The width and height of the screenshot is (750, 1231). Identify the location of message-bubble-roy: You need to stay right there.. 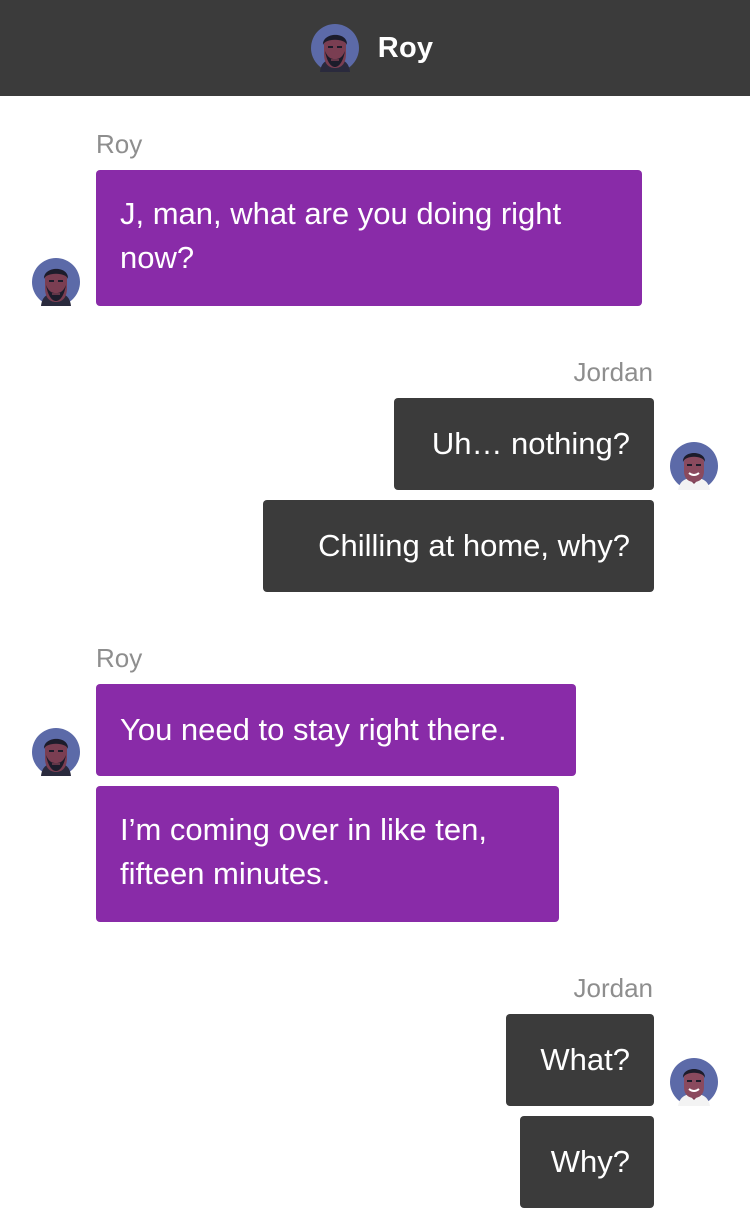
(336, 730).